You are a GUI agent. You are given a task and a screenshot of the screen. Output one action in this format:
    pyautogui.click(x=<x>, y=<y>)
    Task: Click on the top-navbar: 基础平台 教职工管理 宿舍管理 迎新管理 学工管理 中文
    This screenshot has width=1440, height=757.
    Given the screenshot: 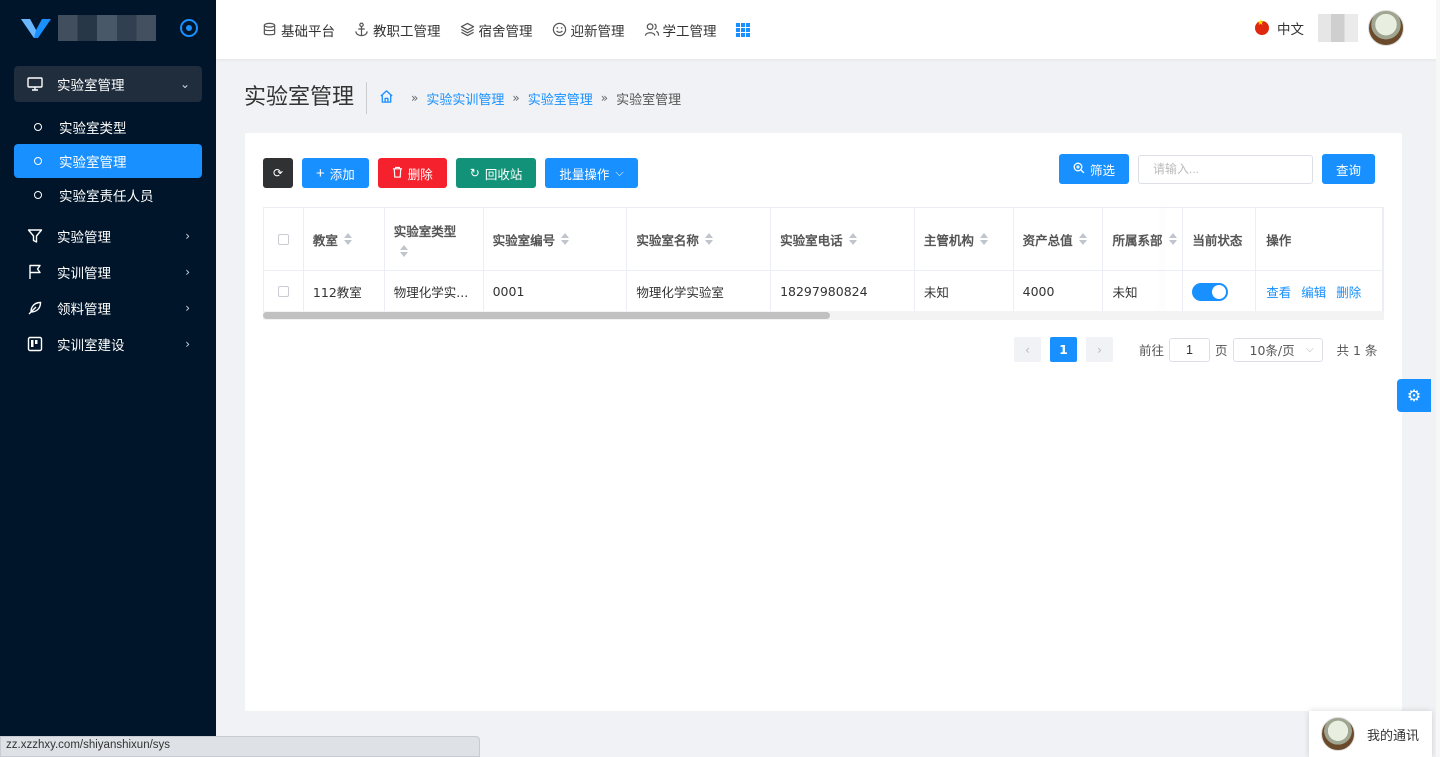 What is the action you would take?
    pyautogui.click(x=828, y=29)
    